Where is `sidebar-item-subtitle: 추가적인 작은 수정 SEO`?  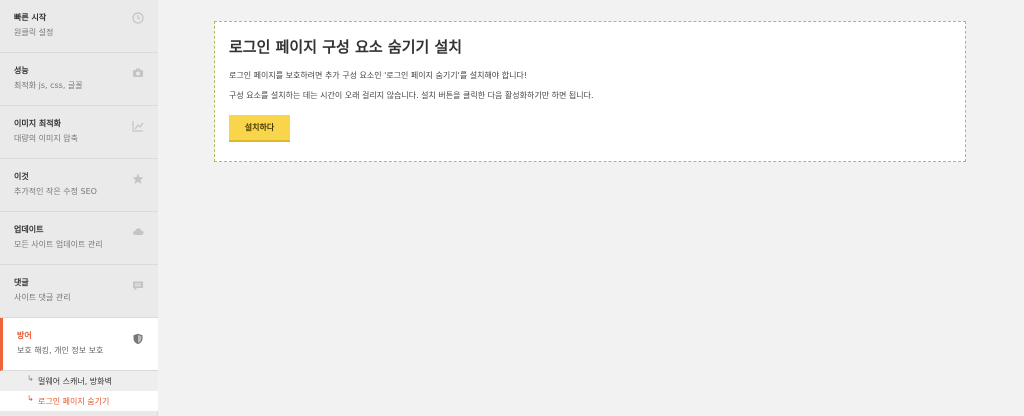
sidebar-item-subtitle: 추가적인 작은 수정 SEO is located at coordinates (55, 191).